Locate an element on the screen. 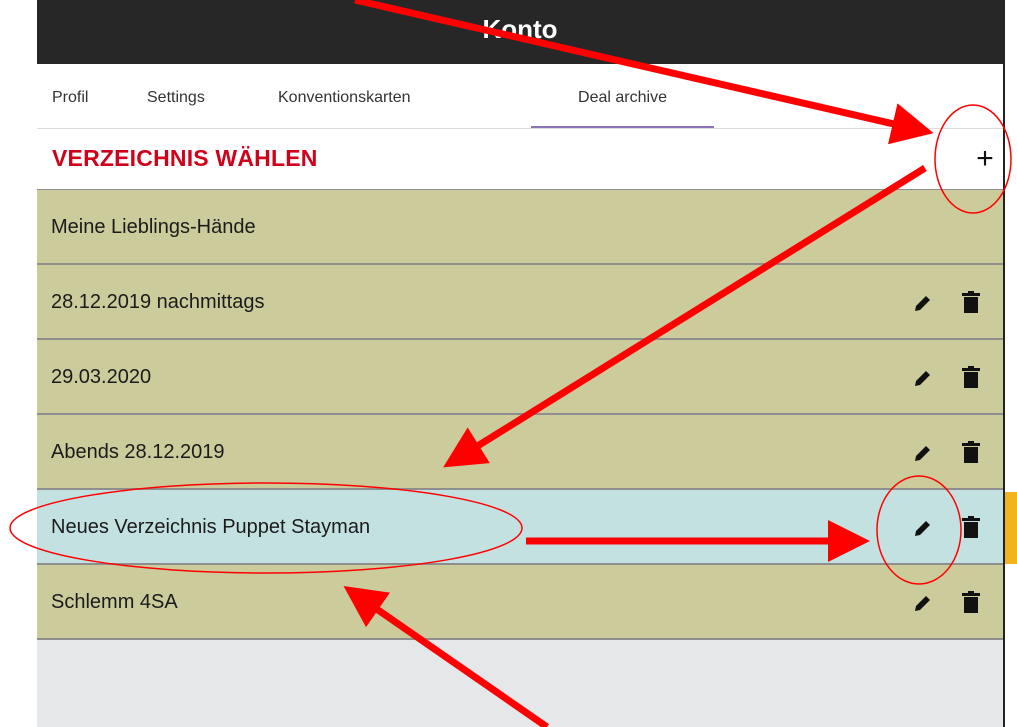  directory-label: 29.03.2020 is located at coordinates (101, 377).